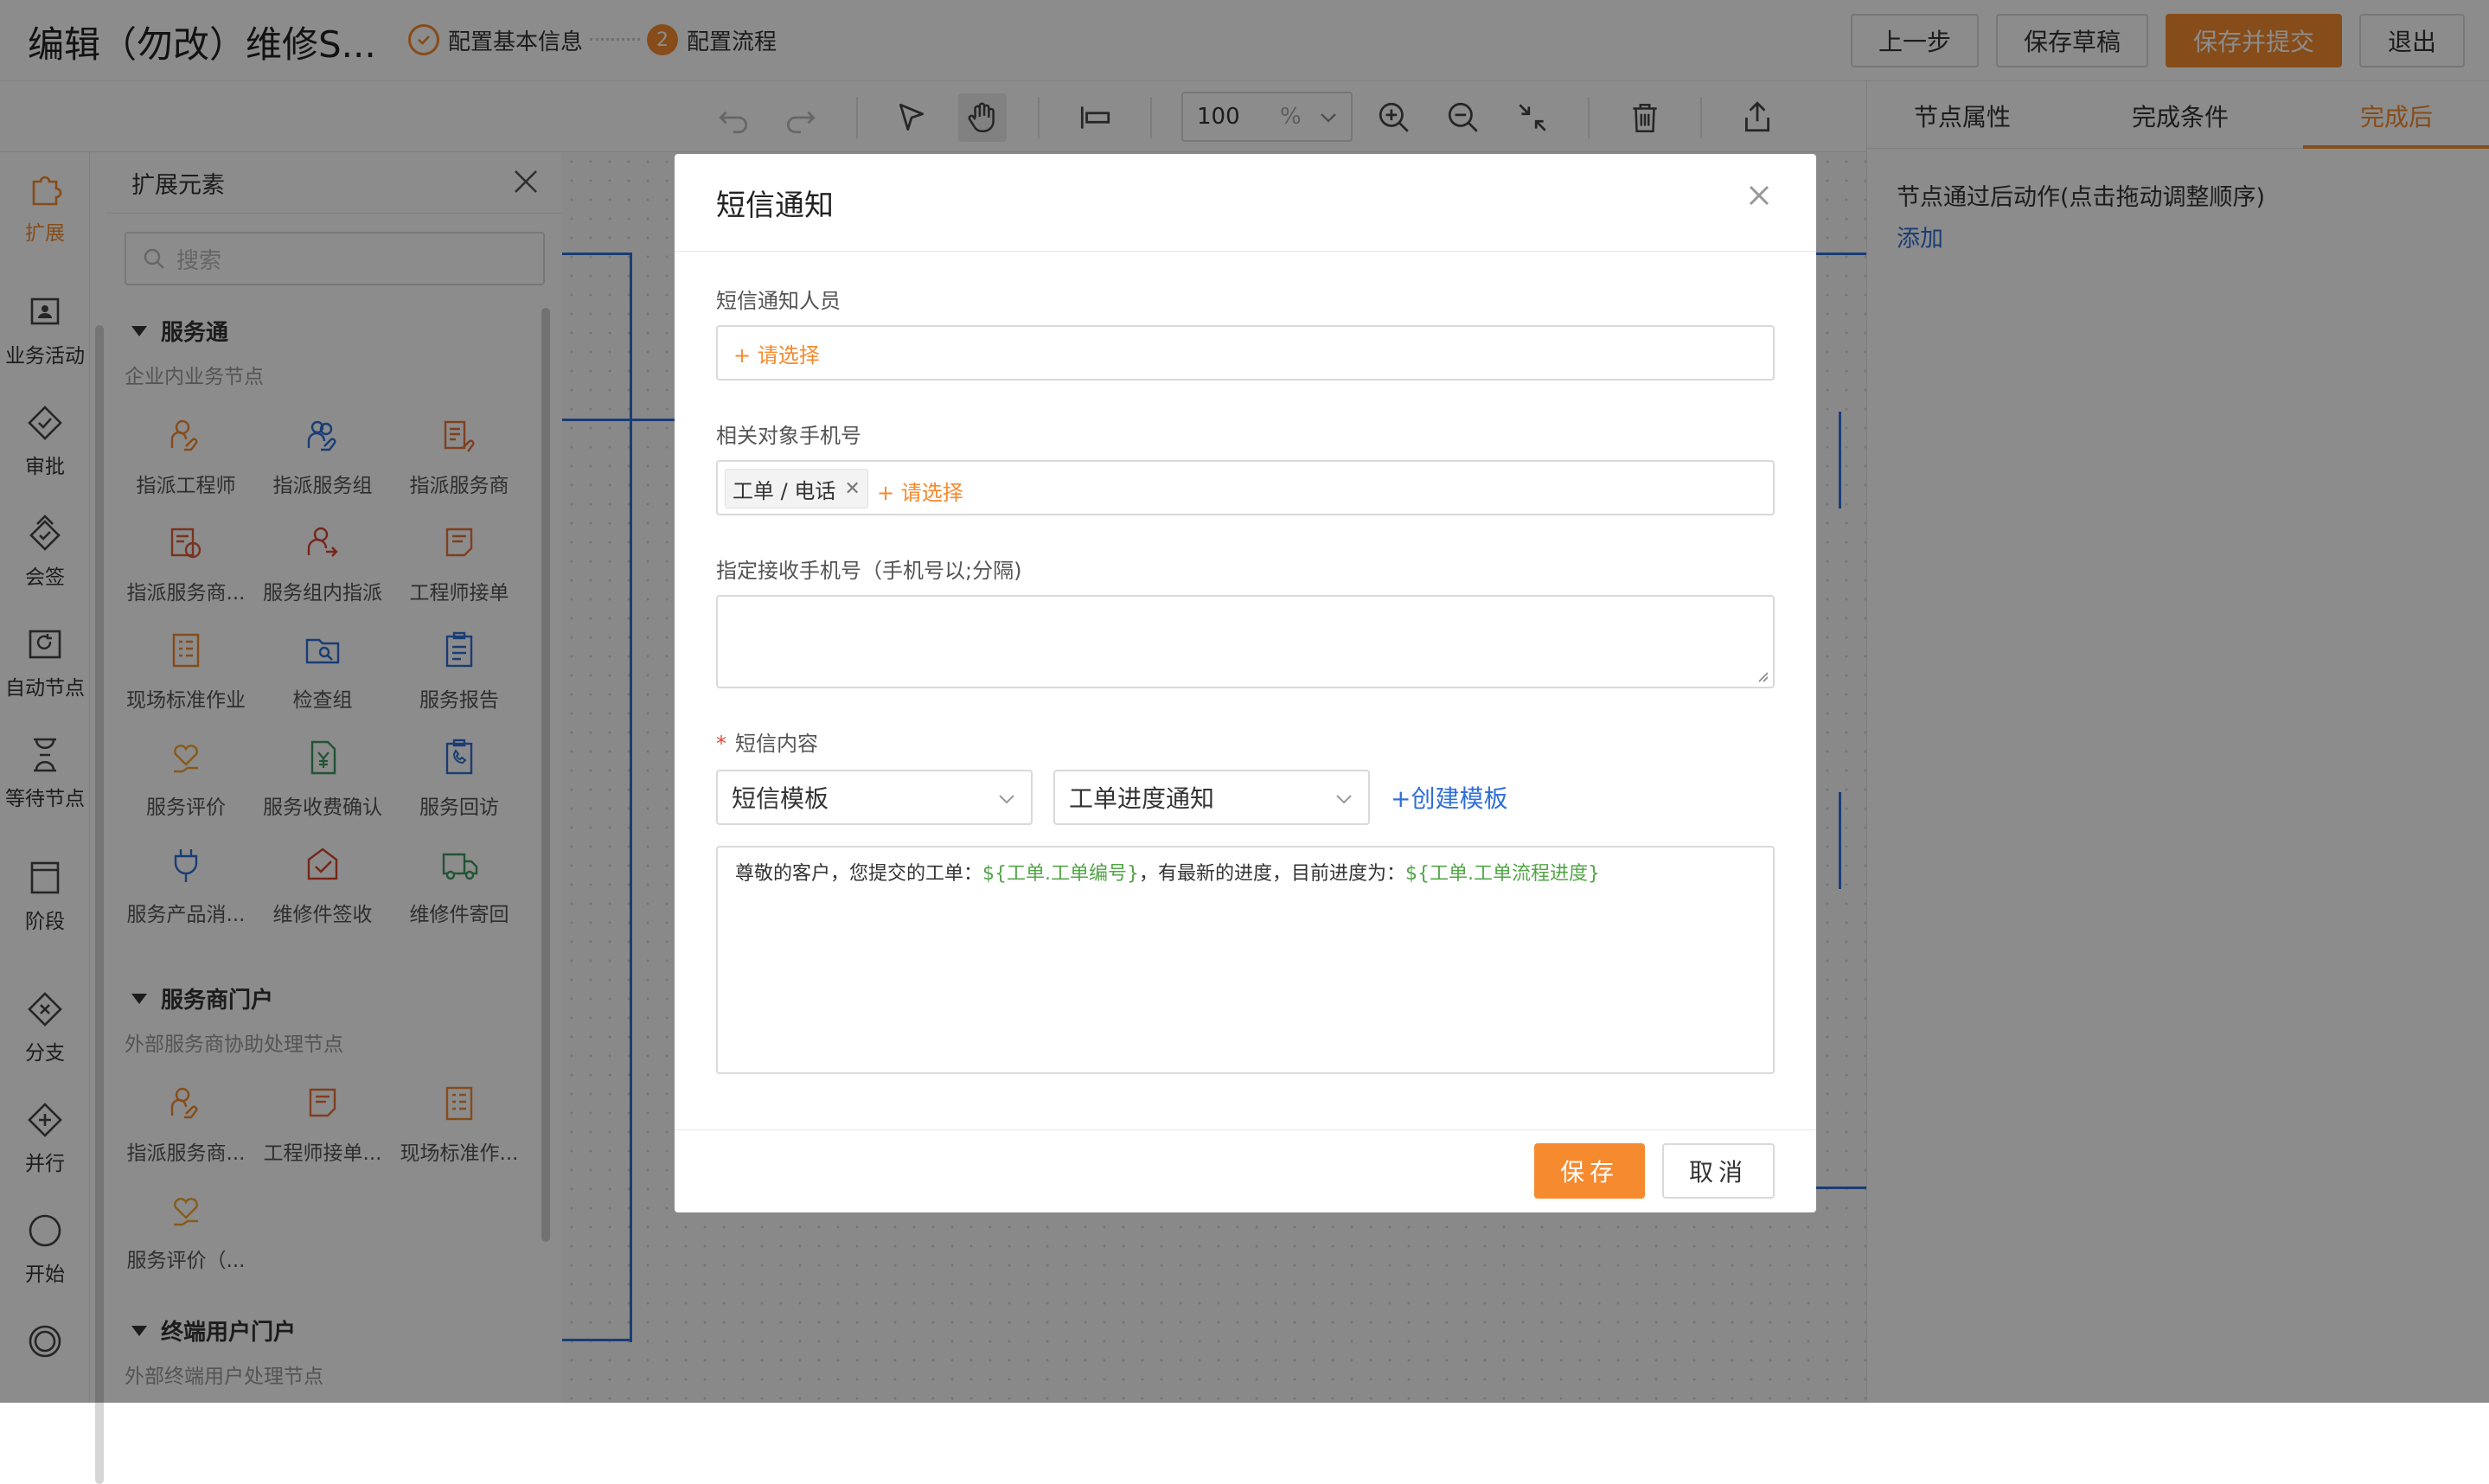  Describe the element at coordinates (1503, 874) in the screenshot. I see `content-variable: ${工单.工单流程进度}` at that location.